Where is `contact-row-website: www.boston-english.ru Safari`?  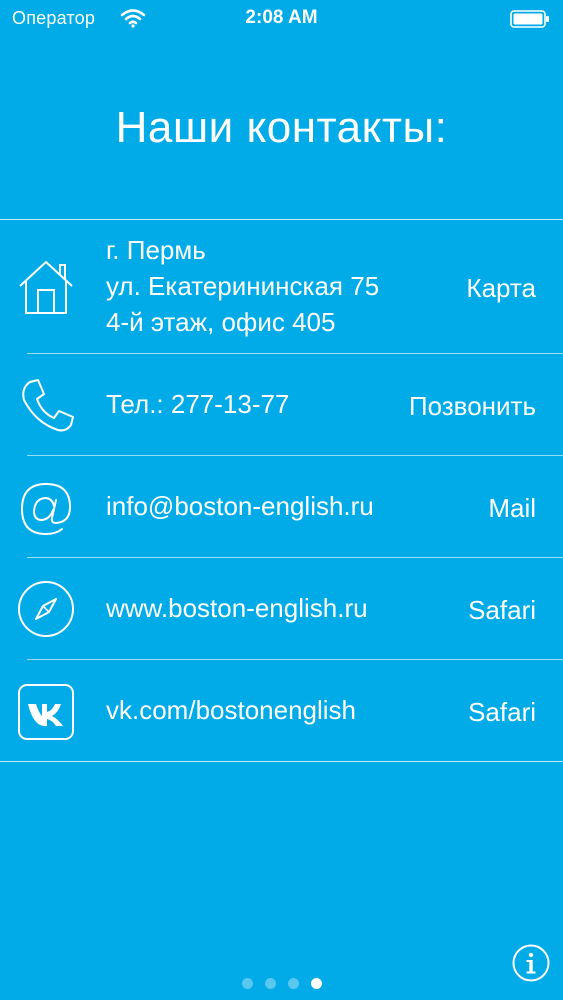 contact-row-website: www.boston-english.ru Safari is located at coordinates (281, 608).